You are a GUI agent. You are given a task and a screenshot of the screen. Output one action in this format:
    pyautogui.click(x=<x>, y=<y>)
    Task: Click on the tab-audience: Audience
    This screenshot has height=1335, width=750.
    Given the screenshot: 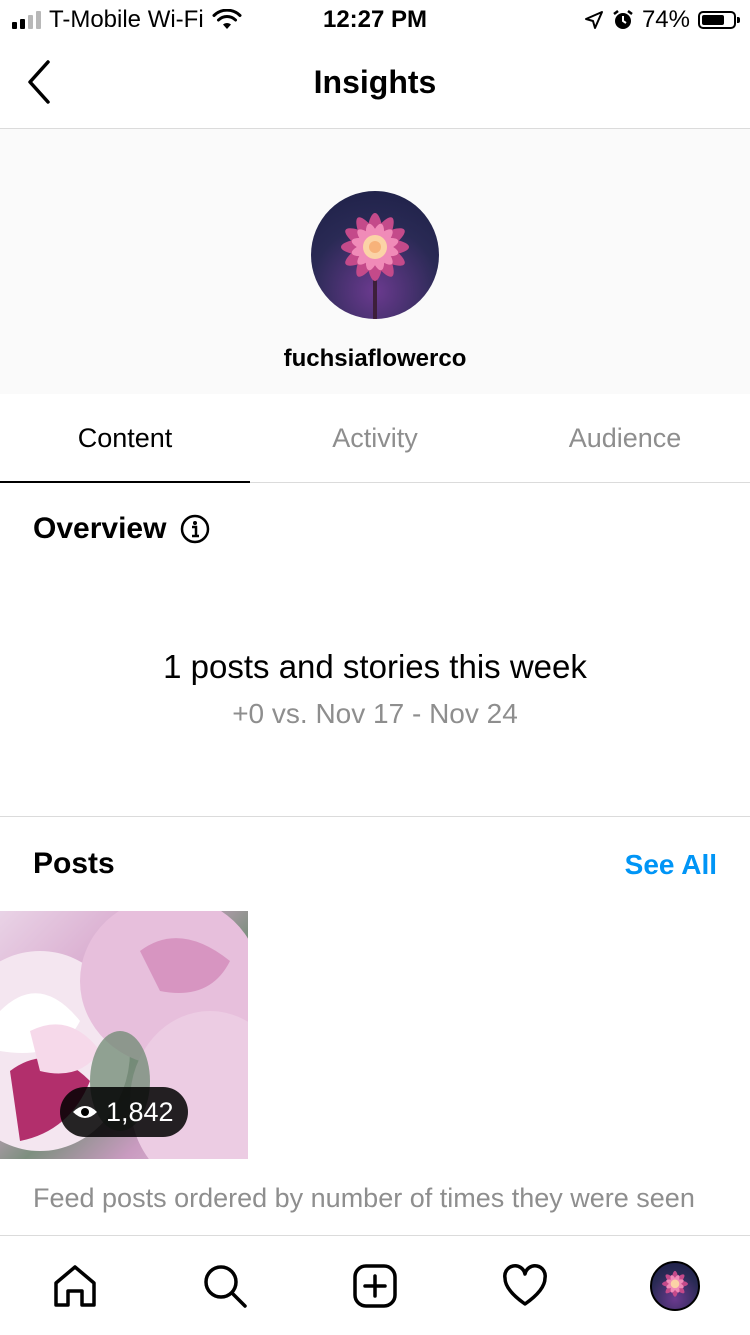 What is the action you would take?
    pyautogui.click(x=625, y=438)
    